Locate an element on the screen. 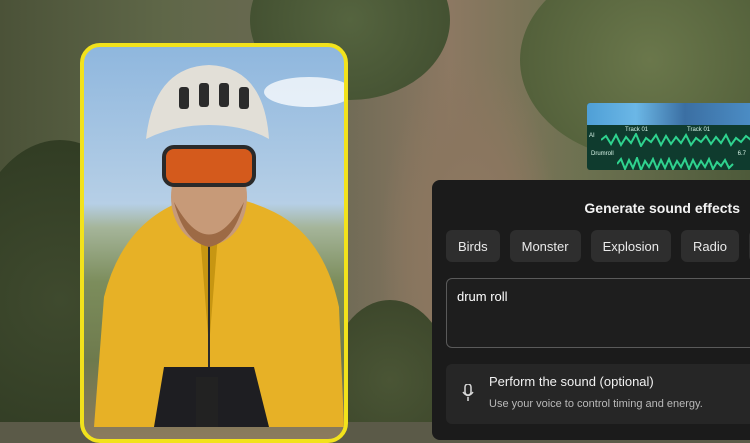 This screenshot has height=443, width=750. audio-waveform is located at coordinates (675, 140).